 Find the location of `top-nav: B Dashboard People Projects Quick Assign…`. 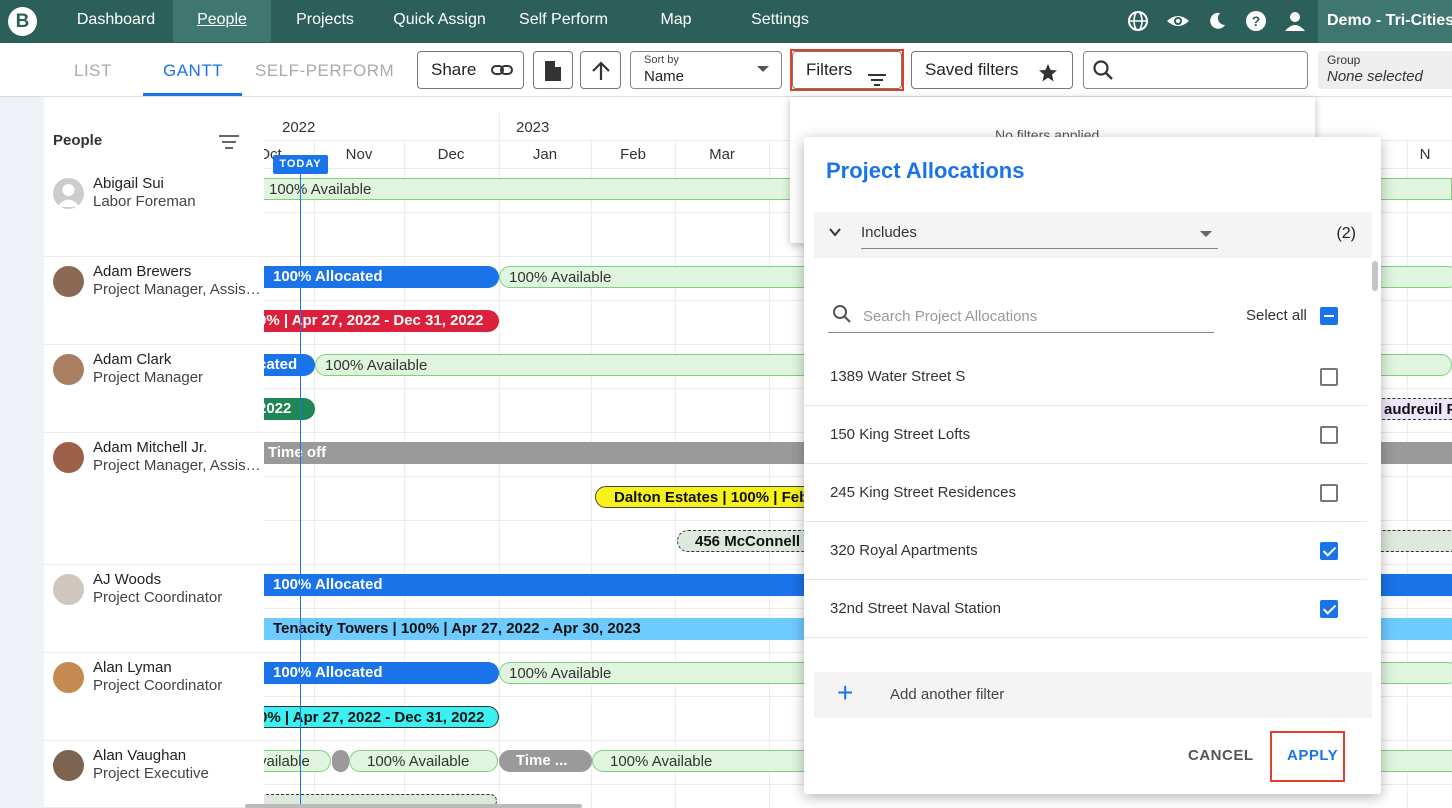

top-nav: B Dashboard People Projects Quick Assign… is located at coordinates (726, 21).